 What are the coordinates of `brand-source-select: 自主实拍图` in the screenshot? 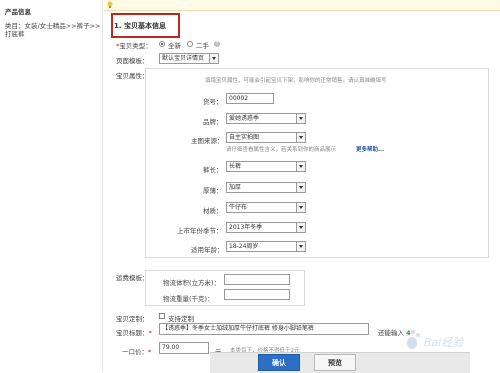 It's located at (266, 137).